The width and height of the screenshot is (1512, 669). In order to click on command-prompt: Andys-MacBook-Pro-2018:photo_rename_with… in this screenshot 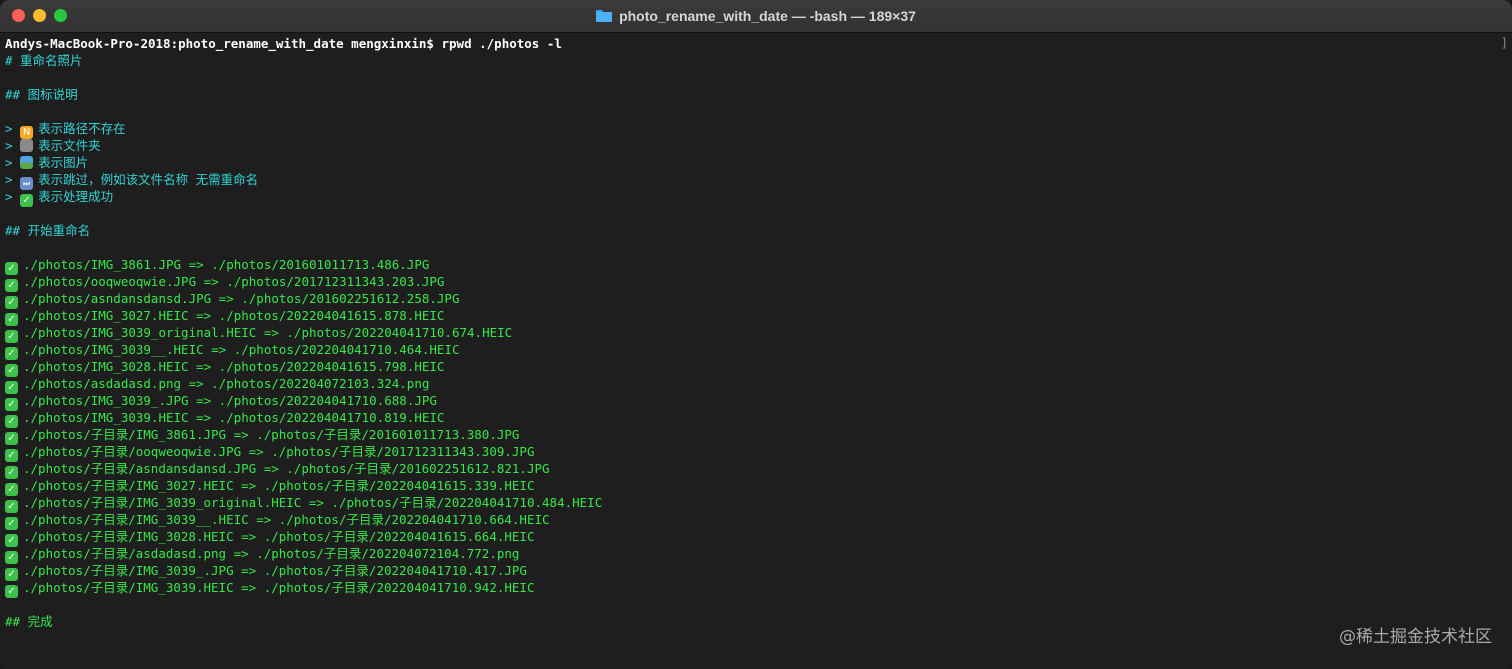, I will do `click(283, 43)`.